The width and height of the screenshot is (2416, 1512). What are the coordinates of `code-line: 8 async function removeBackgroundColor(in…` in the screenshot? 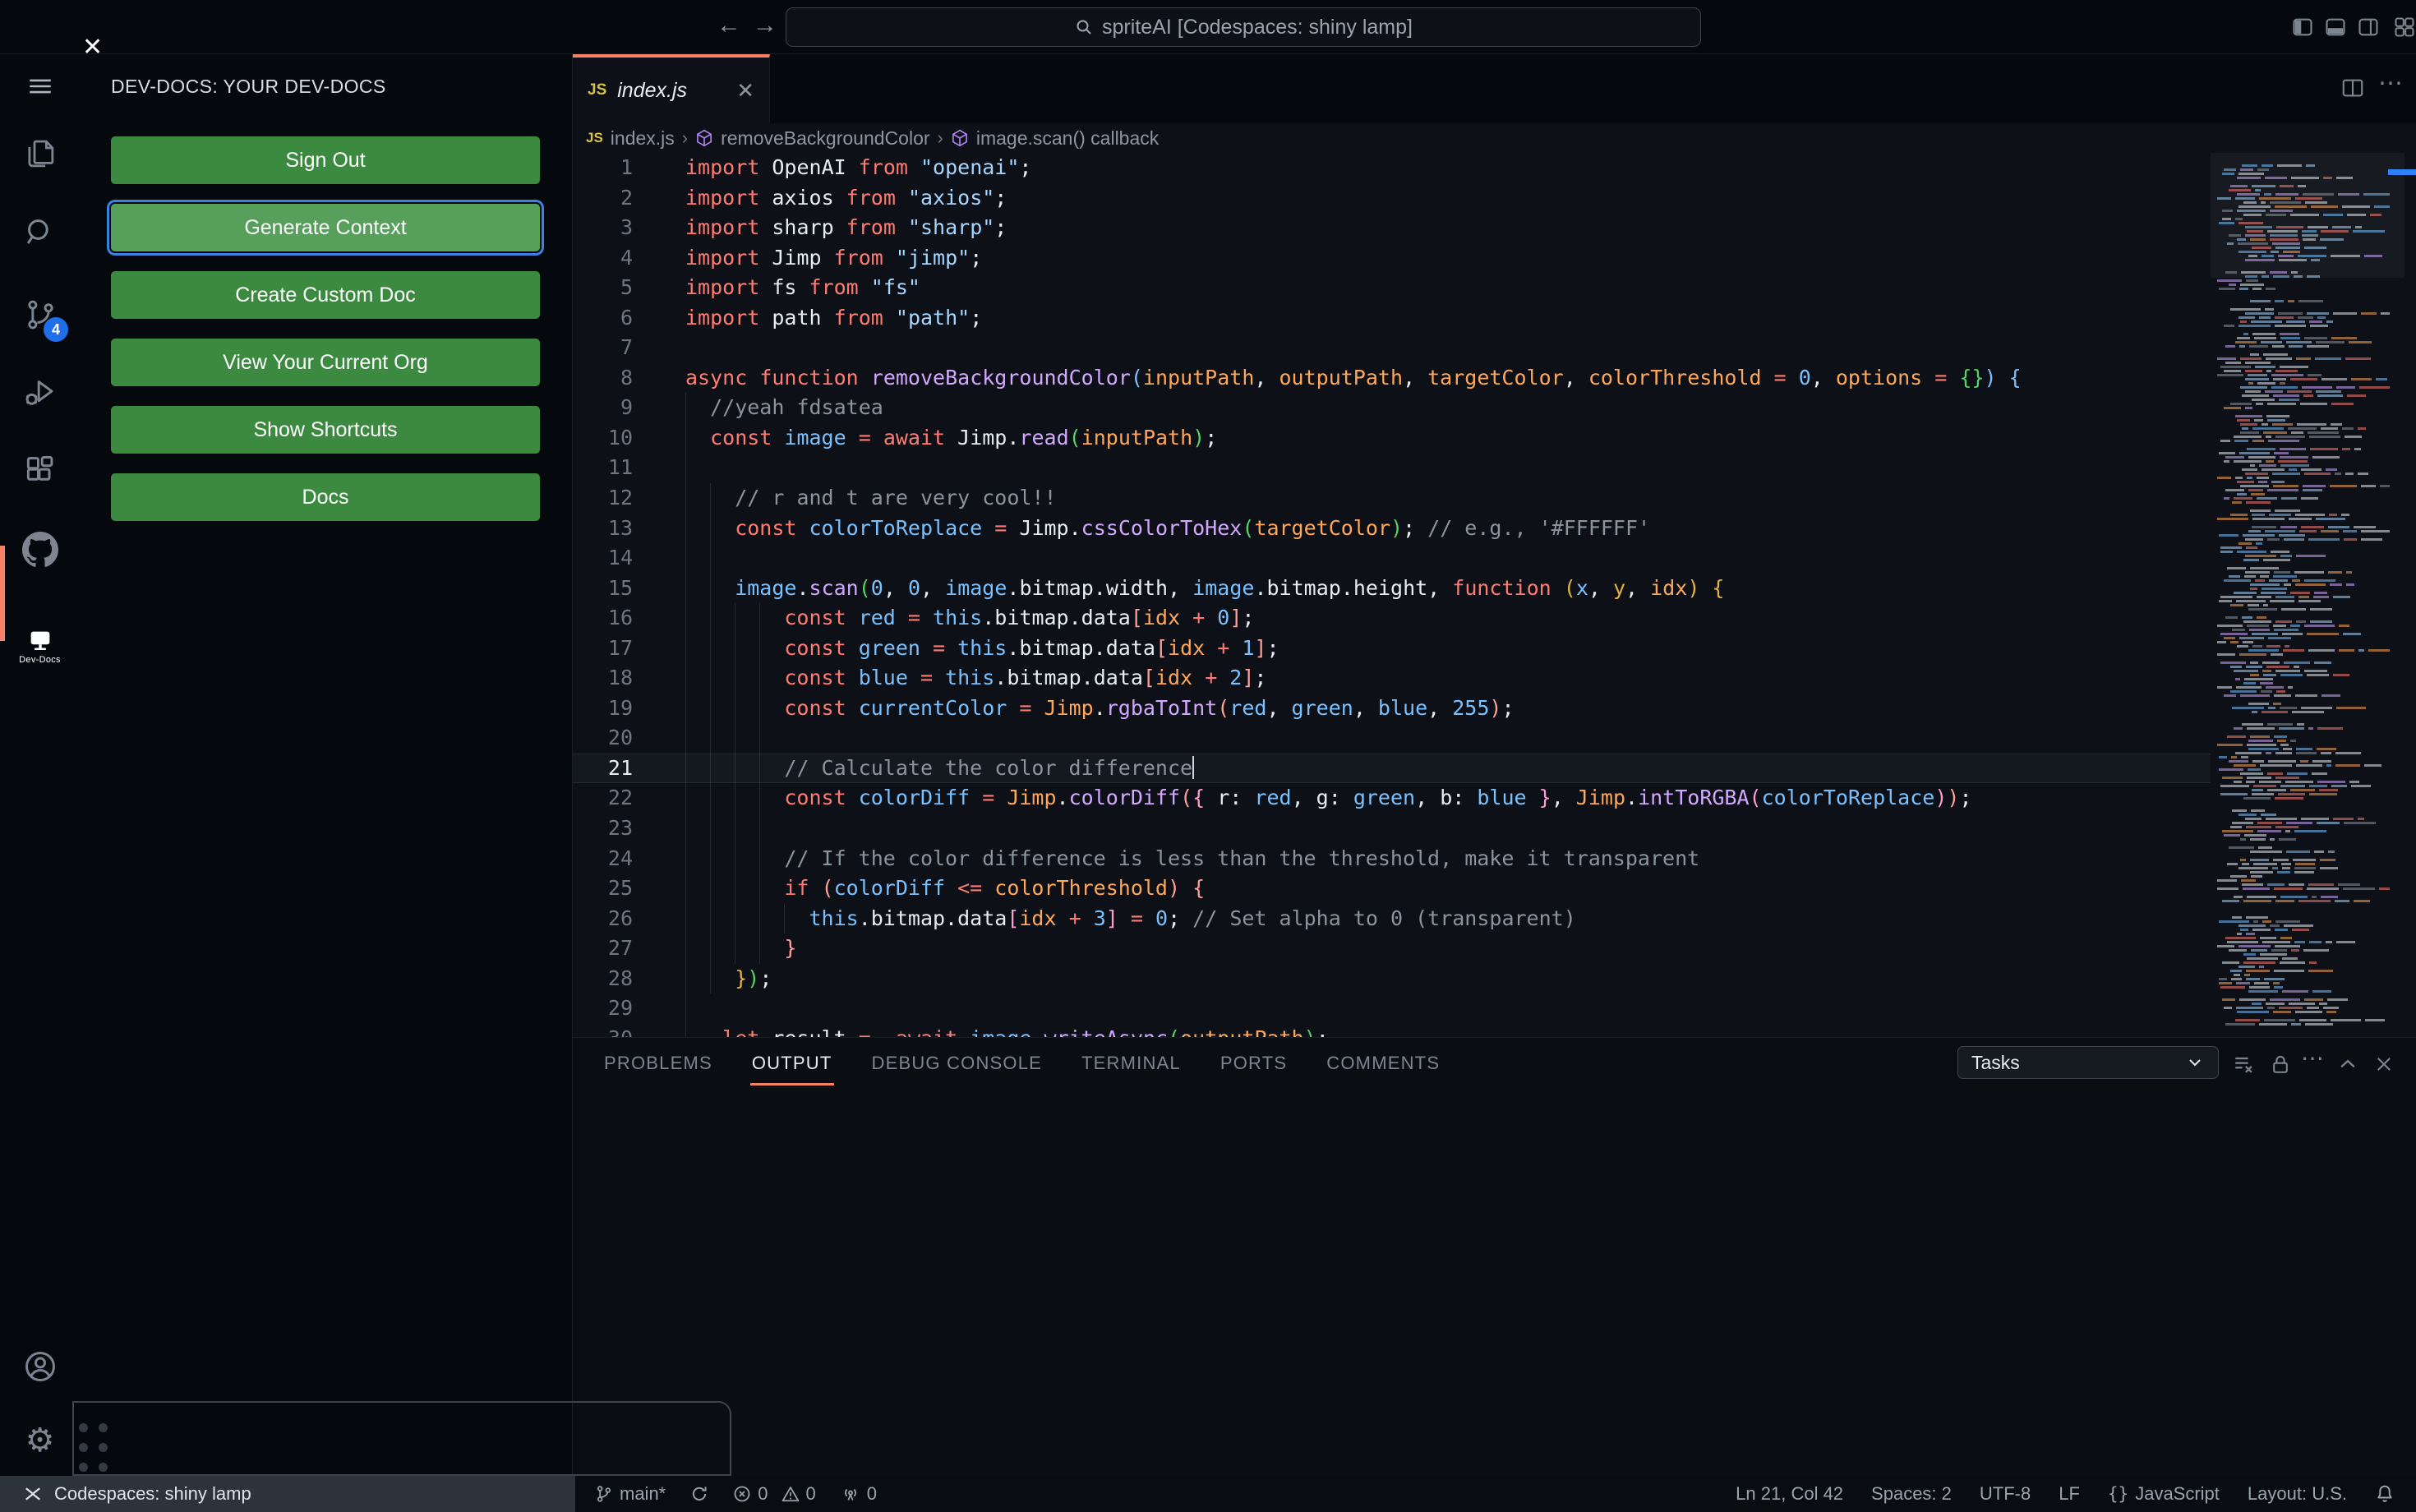 It's located at (1321, 378).